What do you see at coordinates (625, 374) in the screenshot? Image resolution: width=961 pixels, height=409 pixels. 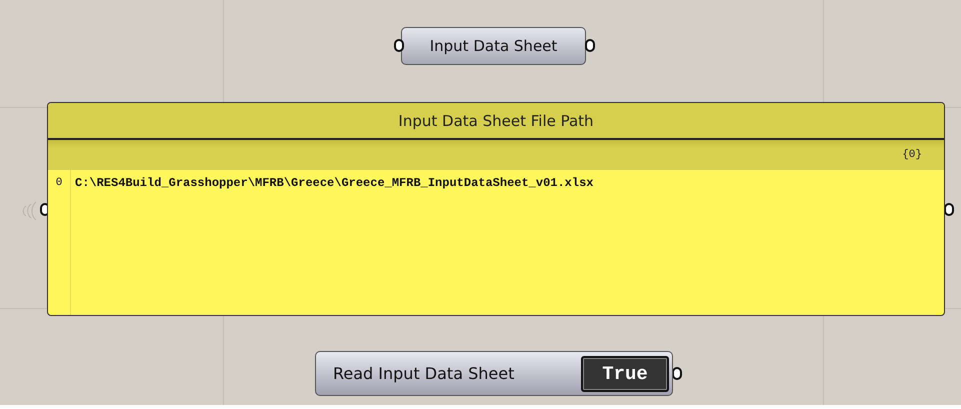 I see `toggle-value: True` at bounding box center [625, 374].